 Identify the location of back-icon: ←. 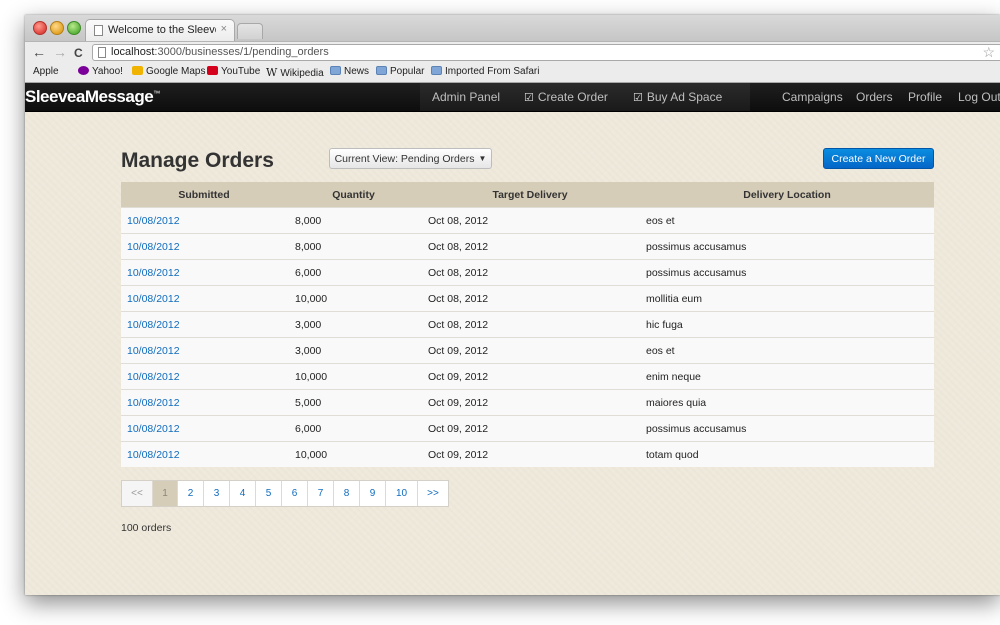
(39, 52).